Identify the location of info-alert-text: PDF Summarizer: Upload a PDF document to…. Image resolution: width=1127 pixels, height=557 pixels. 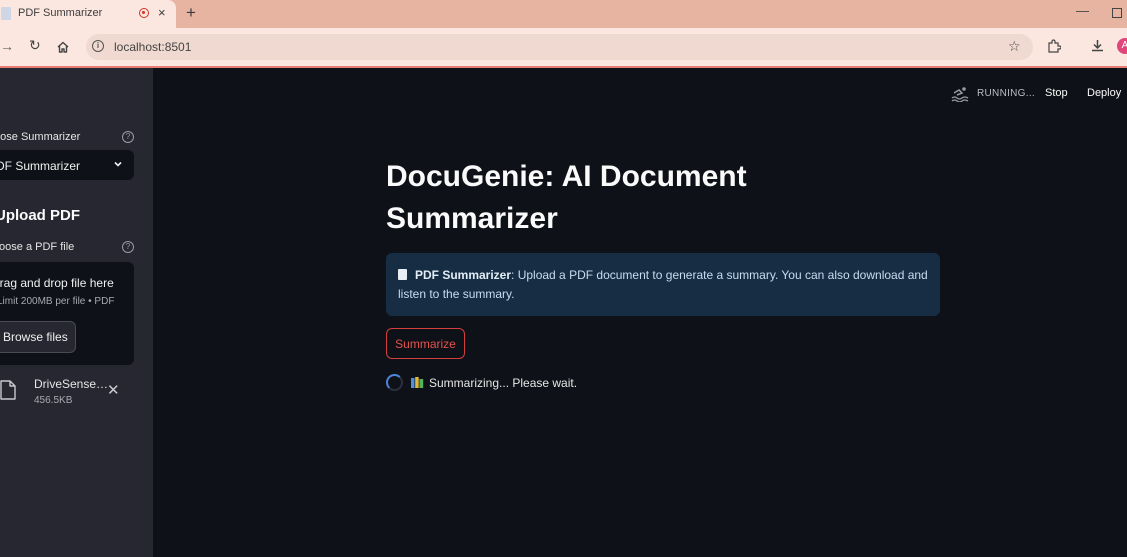
(663, 285).